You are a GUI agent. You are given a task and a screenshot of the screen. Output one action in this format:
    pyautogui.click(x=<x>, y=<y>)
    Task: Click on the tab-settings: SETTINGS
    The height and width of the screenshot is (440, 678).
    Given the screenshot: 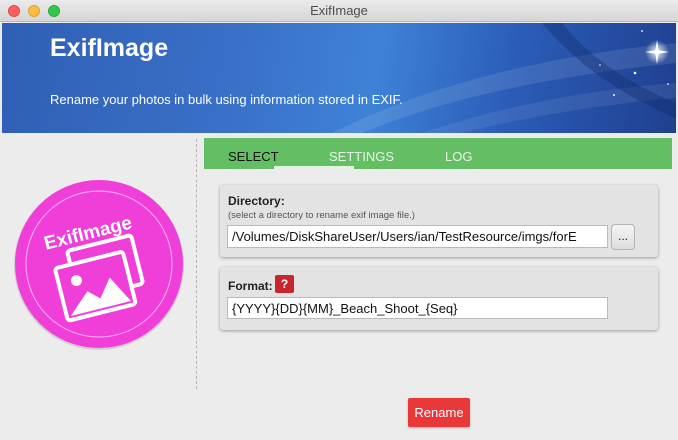 What is the action you would take?
    pyautogui.click(x=361, y=156)
    